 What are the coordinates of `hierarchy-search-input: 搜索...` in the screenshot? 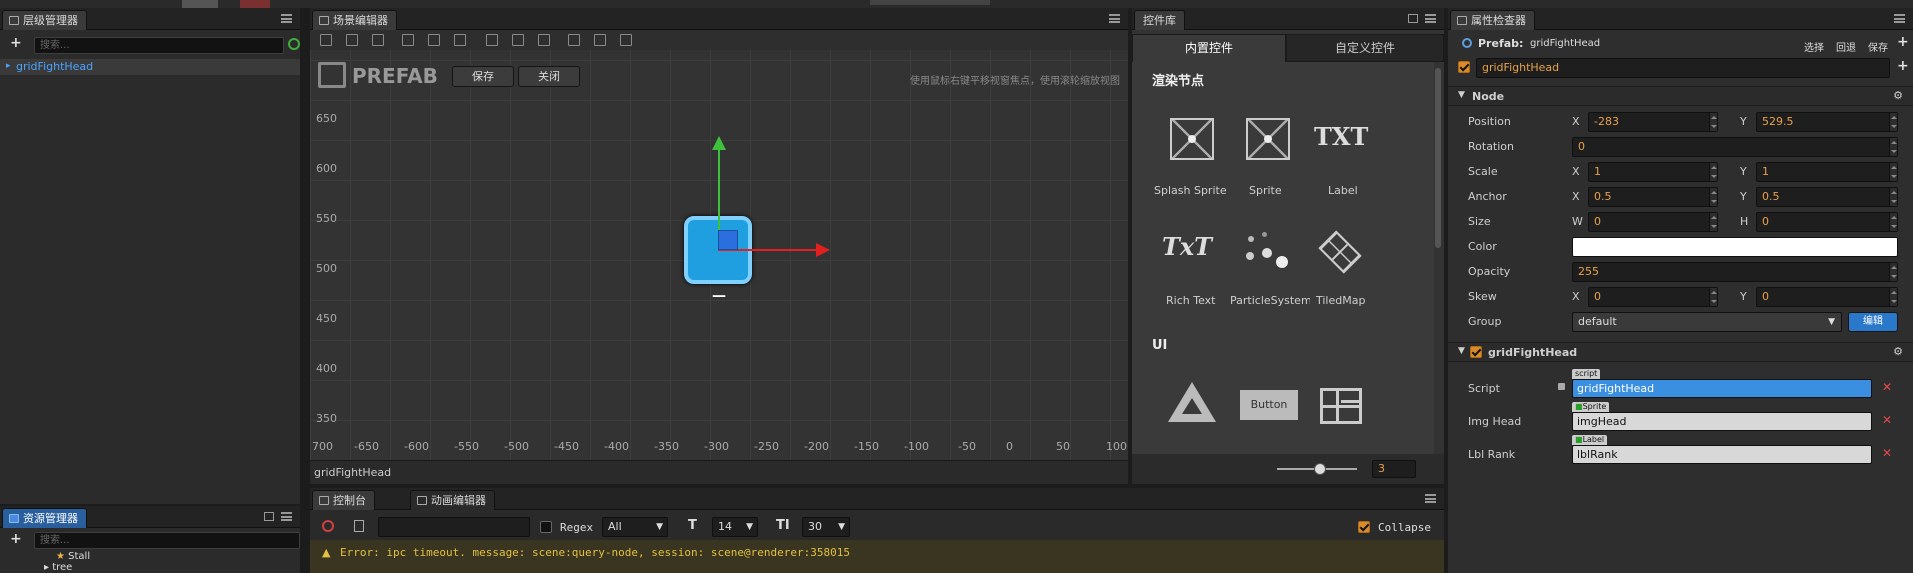 It's located at (159, 45).